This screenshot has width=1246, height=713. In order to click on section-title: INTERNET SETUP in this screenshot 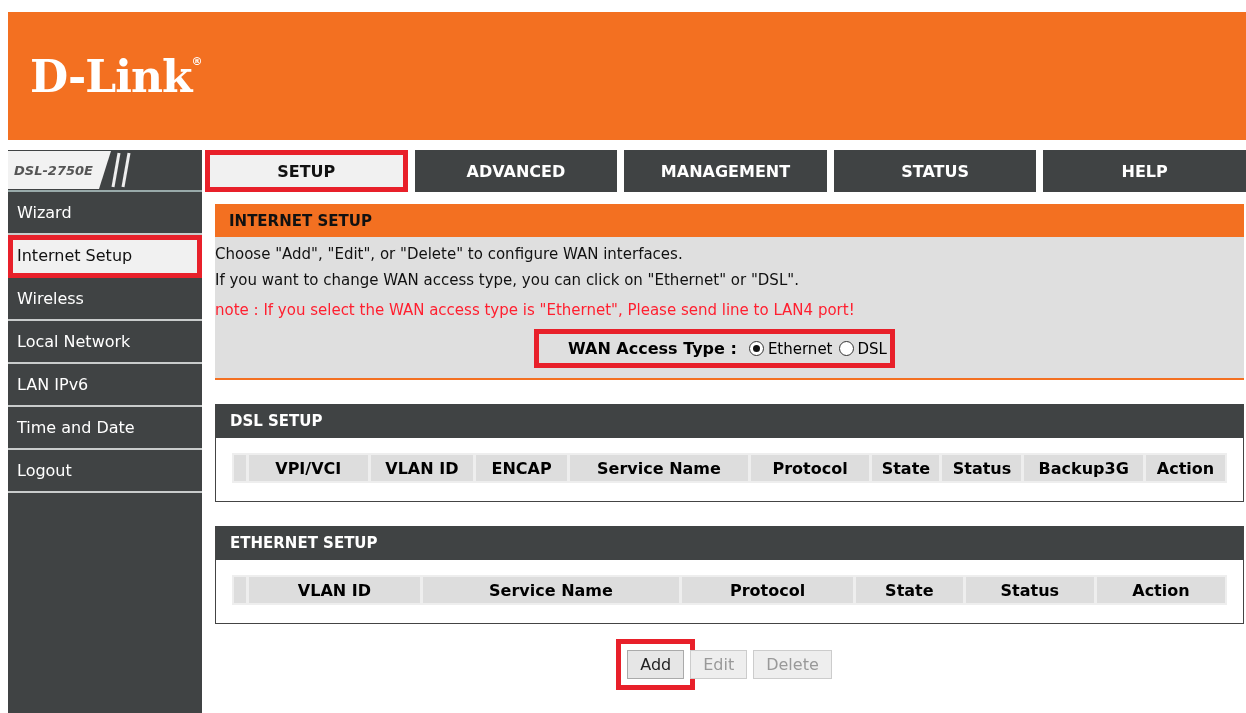, I will do `click(729, 220)`.